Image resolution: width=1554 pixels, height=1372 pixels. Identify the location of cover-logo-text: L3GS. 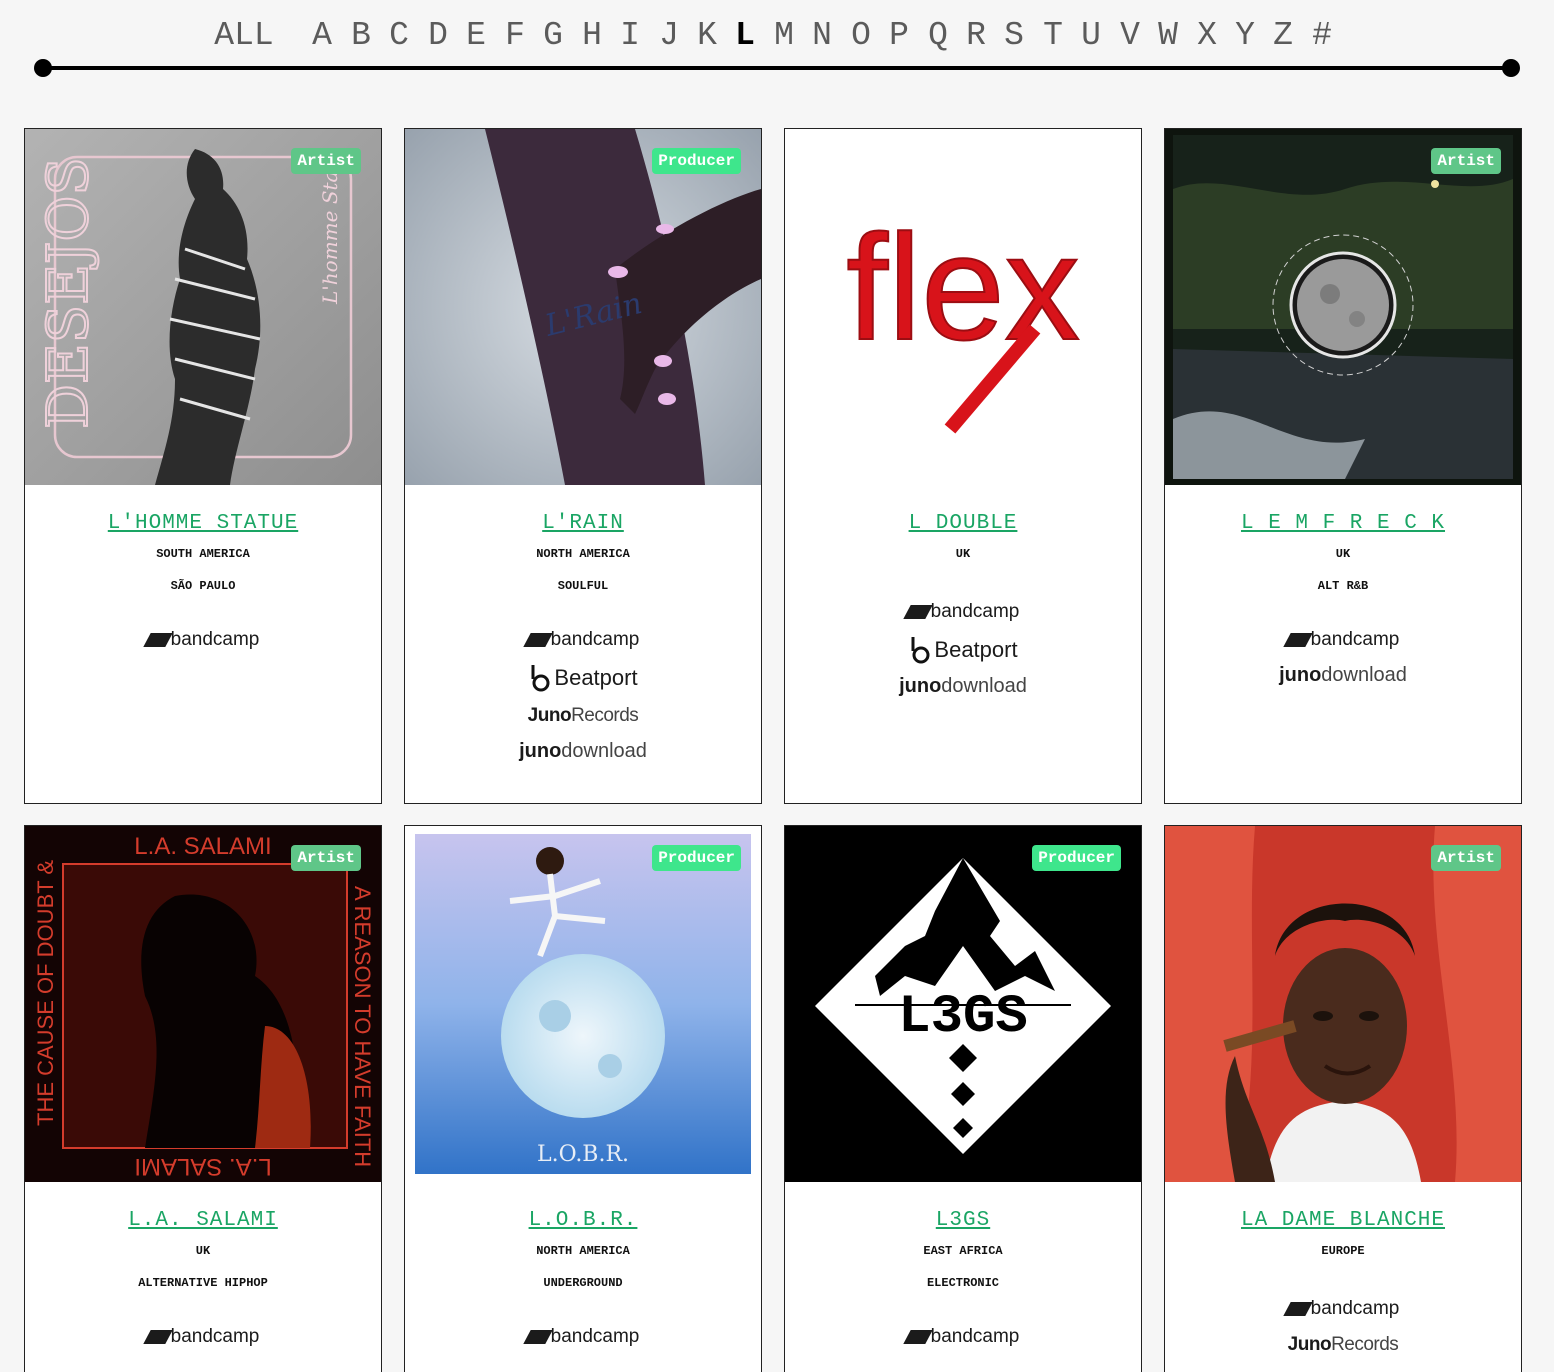
(963, 1017).